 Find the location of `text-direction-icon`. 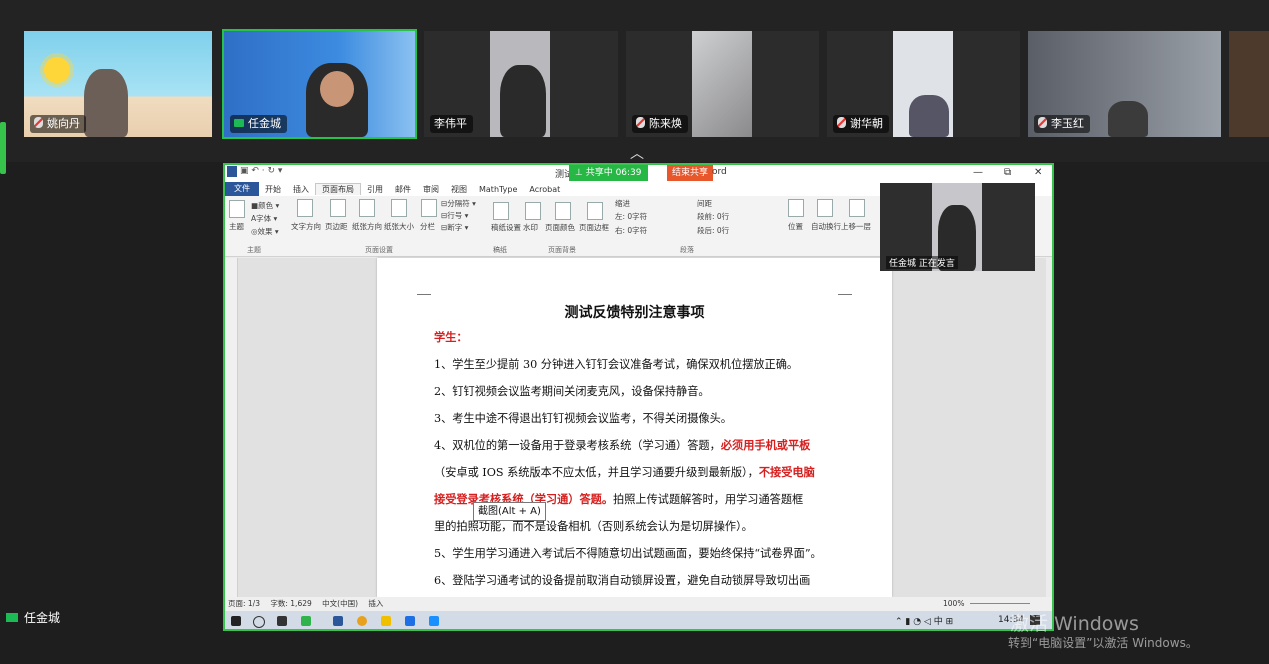

text-direction-icon is located at coordinates (305, 208).